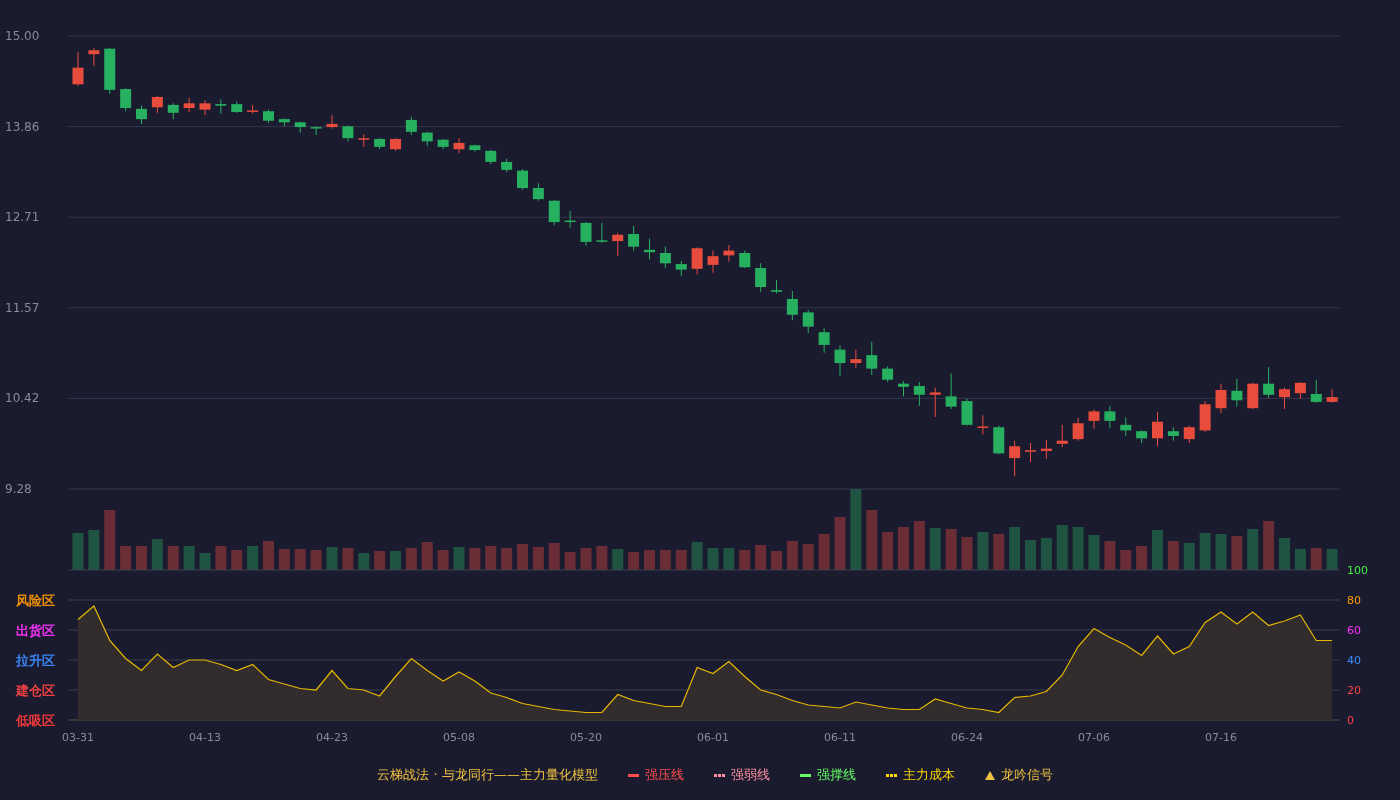  Describe the element at coordinates (664, 775) in the screenshot. I see `legend-label: 强压线` at that location.